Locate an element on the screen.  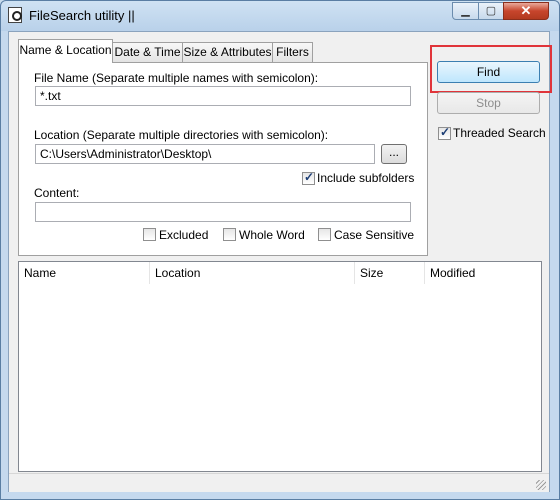
close-button: ✕ is located at coordinates (526, 11).